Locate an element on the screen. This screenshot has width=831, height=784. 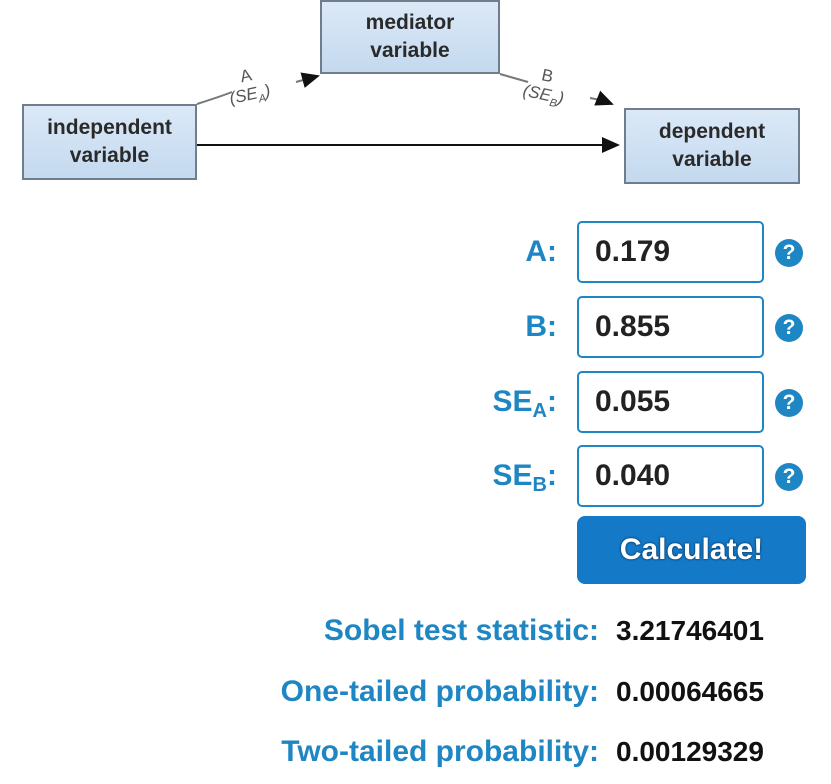
one-tailed-value: 0.00064665 is located at coordinates (690, 691).